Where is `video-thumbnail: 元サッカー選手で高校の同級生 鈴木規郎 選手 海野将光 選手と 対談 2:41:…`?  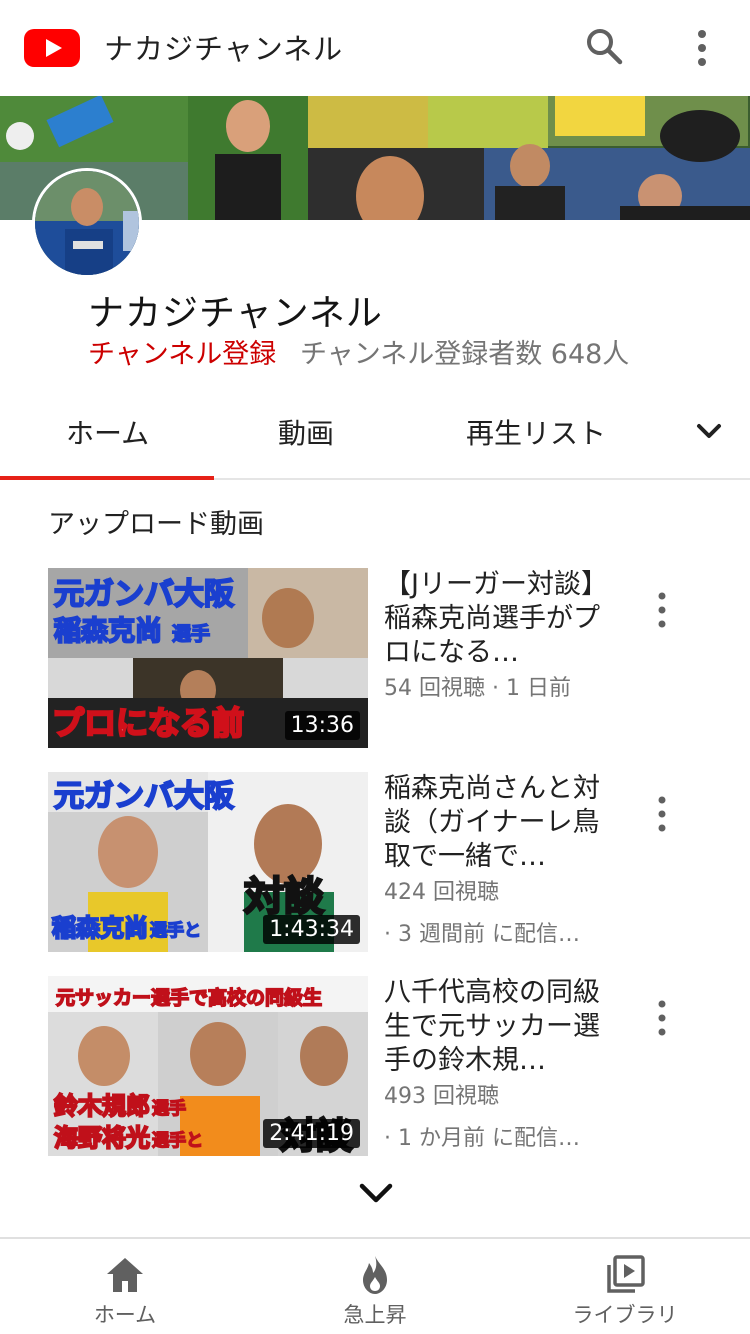 video-thumbnail: 元サッカー選手で高校の同級生 鈴木規郎 選手 海野将光 選手と 対談 2:41:… is located at coordinates (208, 1066).